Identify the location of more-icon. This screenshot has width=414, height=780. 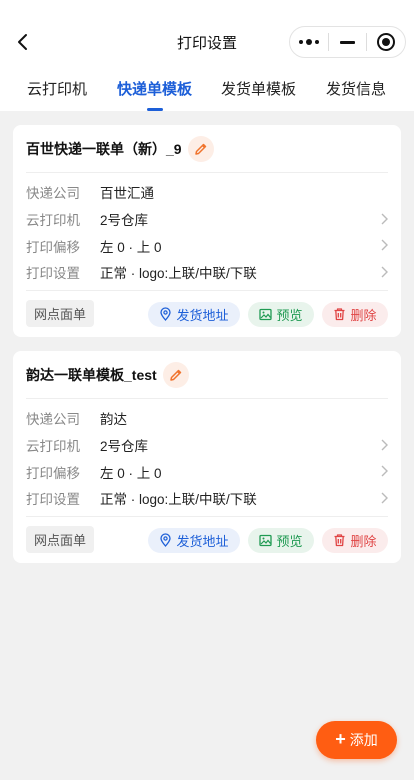
(309, 42).